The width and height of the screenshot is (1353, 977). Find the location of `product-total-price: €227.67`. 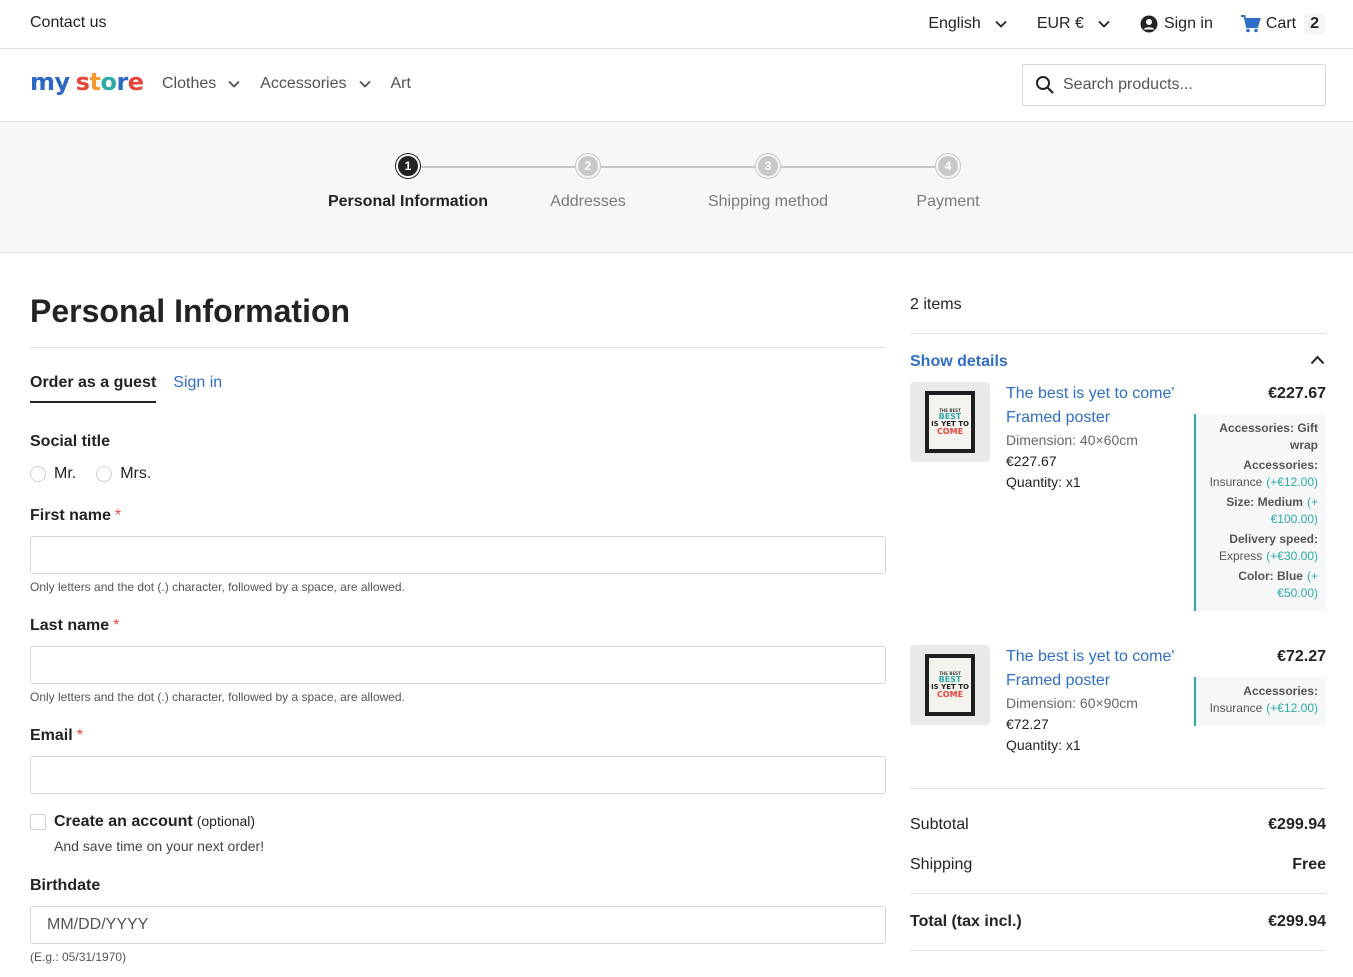

product-total-price: €227.67 is located at coordinates (1297, 393).